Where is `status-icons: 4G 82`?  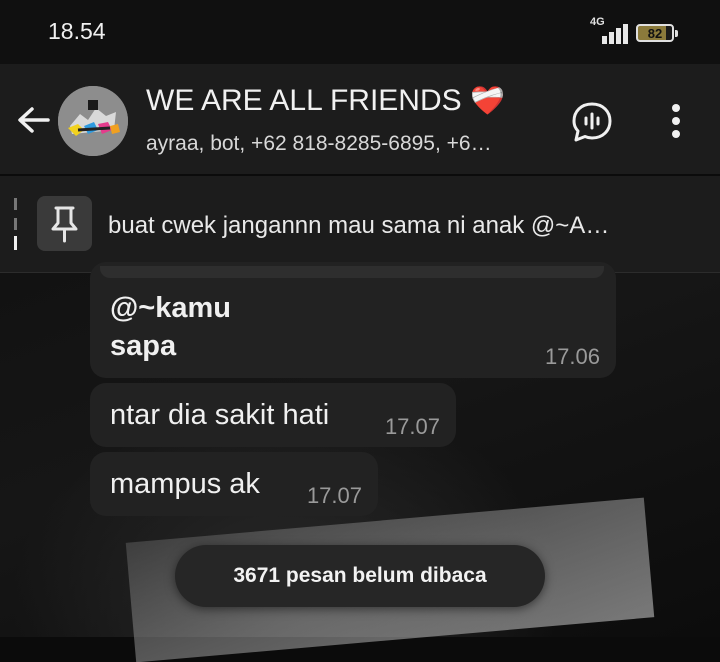 status-icons: 4G 82 is located at coordinates (634, 31).